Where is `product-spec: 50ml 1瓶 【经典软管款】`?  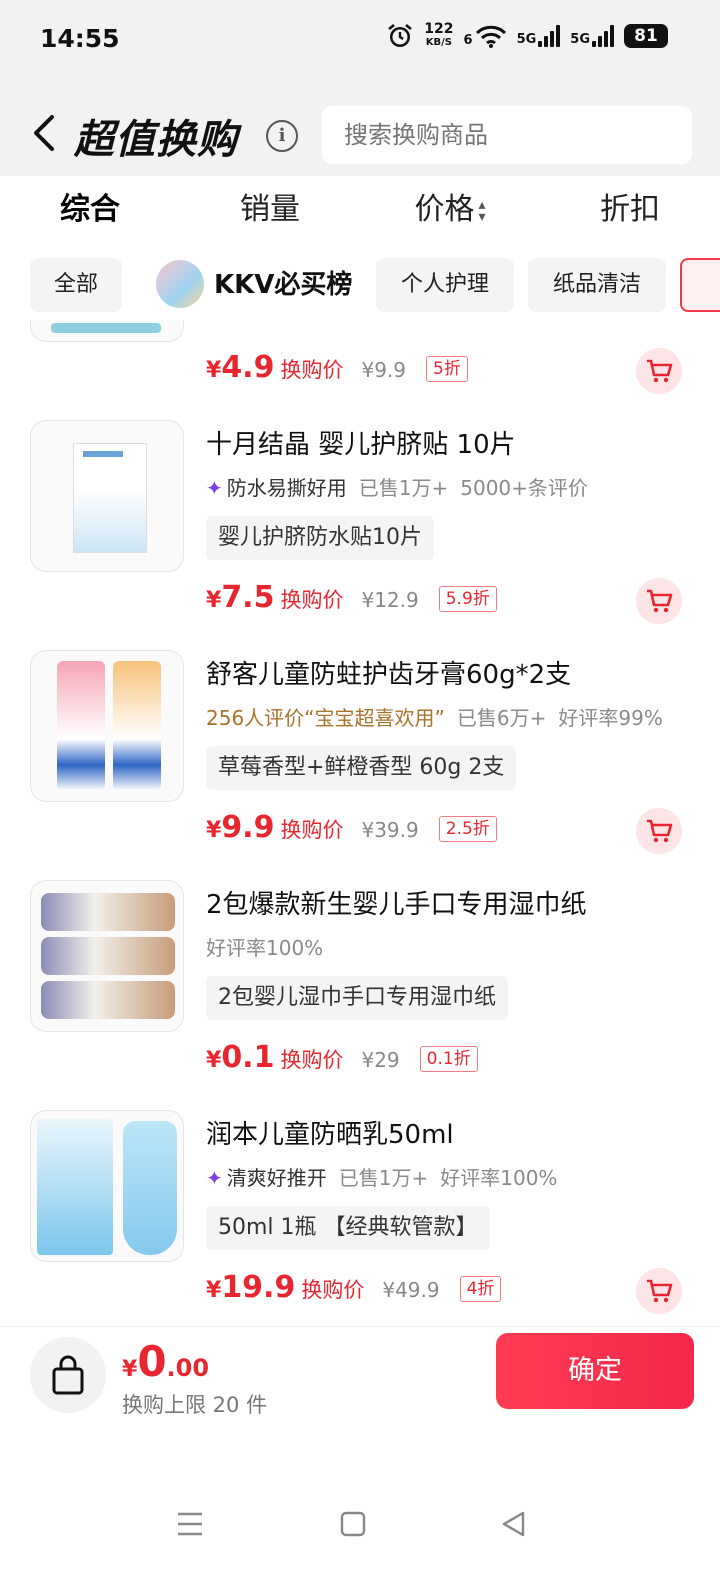 product-spec: 50ml 1瓶 【经典软管款】 is located at coordinates (348, 1228).